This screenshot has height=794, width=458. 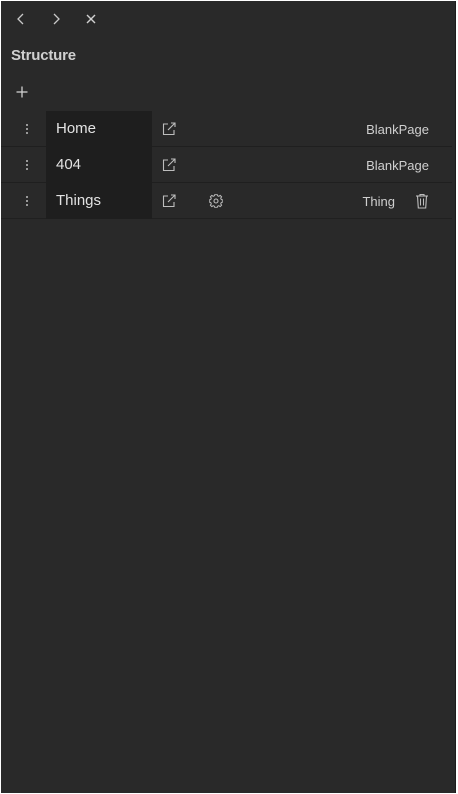 I want to click on item-name-field: Things, so click(x=99, y=201).